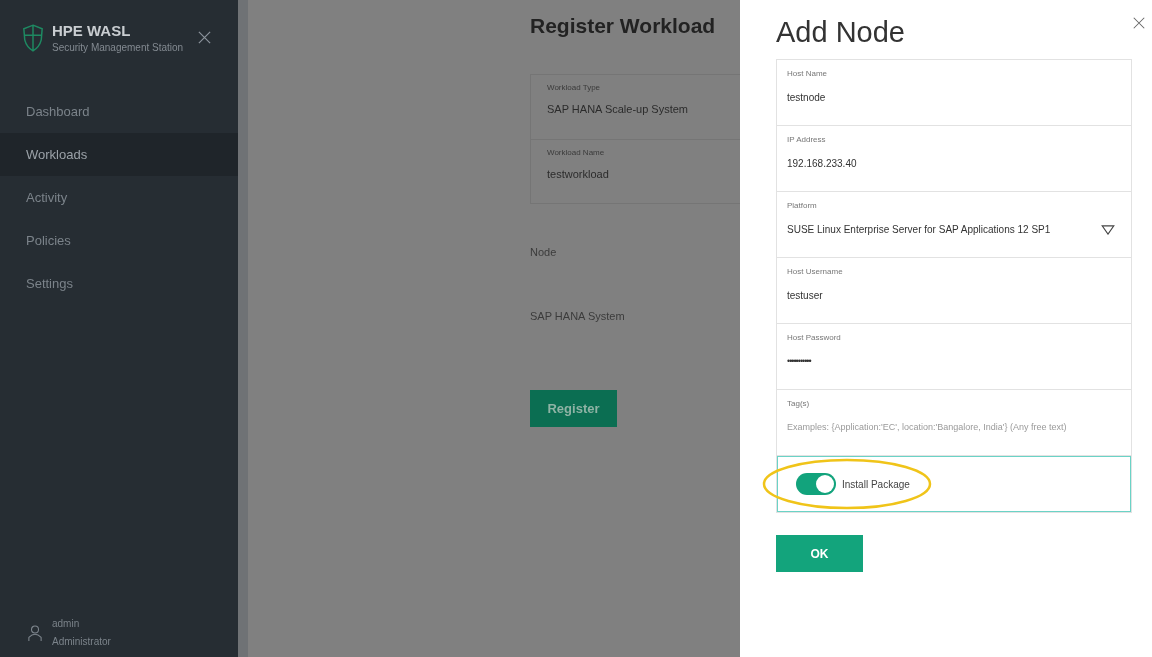  What do you see at coordinates (66, 624) in the screenshot?
I see `user-name: admin` at bounding box center [66, 624].